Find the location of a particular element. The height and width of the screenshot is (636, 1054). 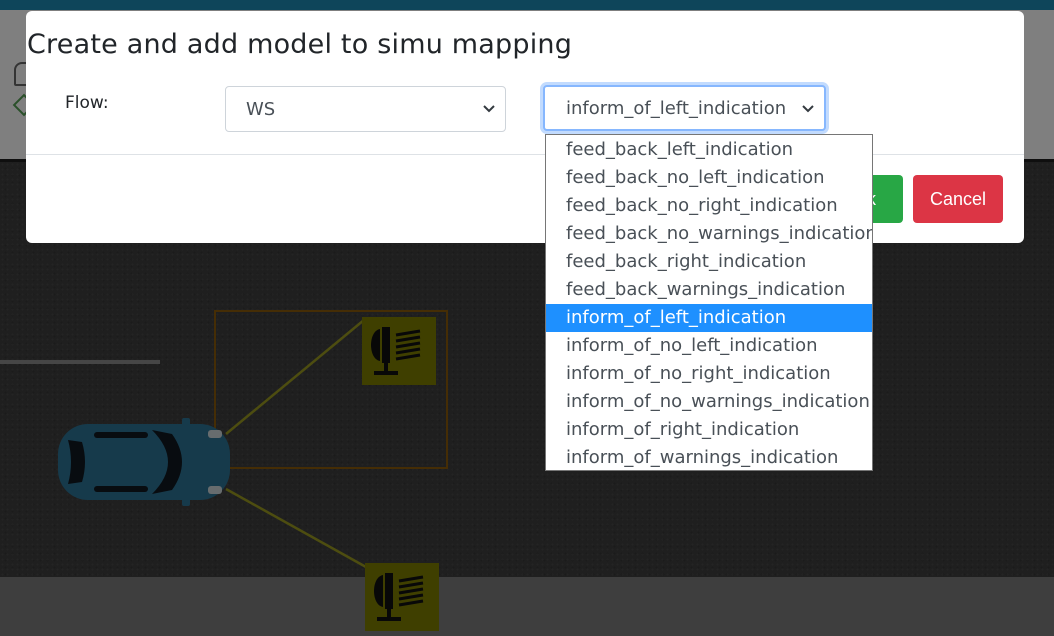

dialog-divider is located at coordinates (525, 154).